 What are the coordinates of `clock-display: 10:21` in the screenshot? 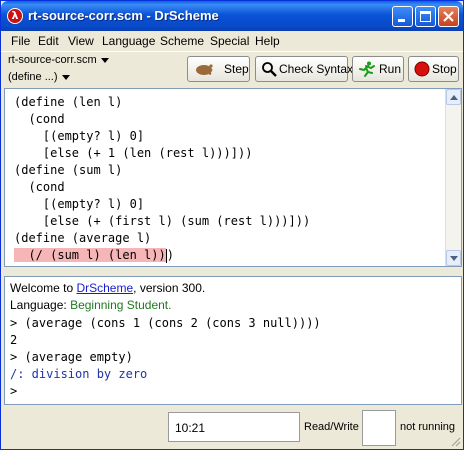 It's located at (234, 427).